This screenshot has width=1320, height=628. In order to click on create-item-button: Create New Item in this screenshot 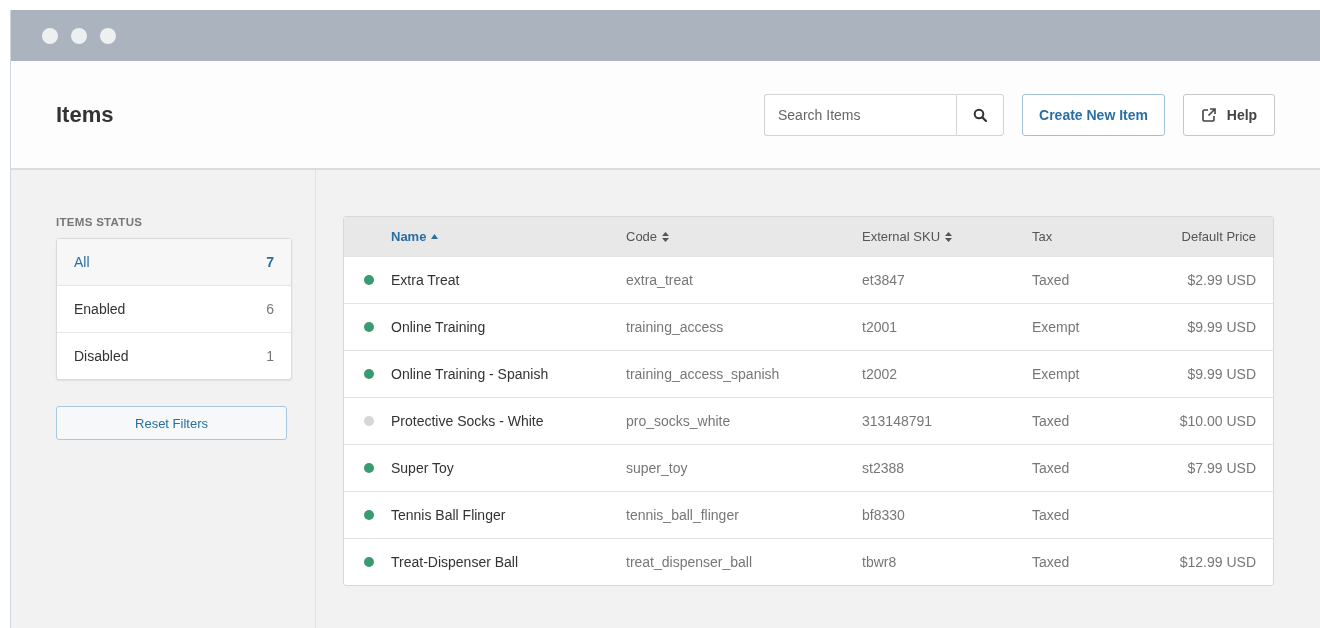, I will do `click(1093, 114)`.